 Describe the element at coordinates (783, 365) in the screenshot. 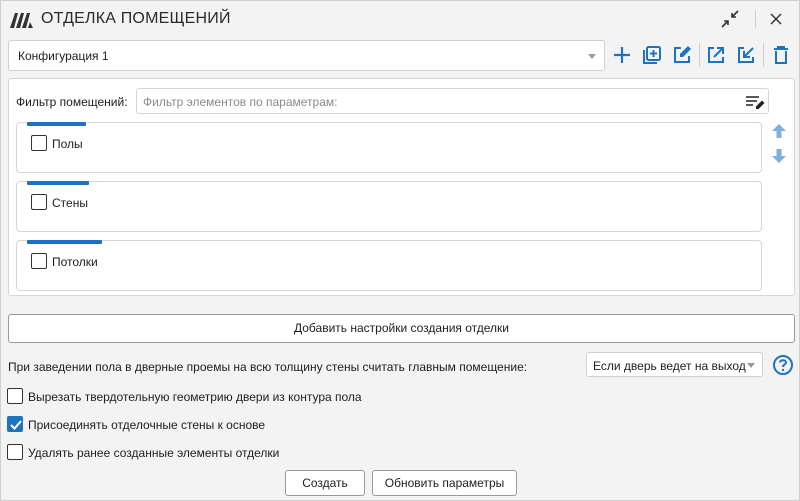

I see `help-icon` at that location.